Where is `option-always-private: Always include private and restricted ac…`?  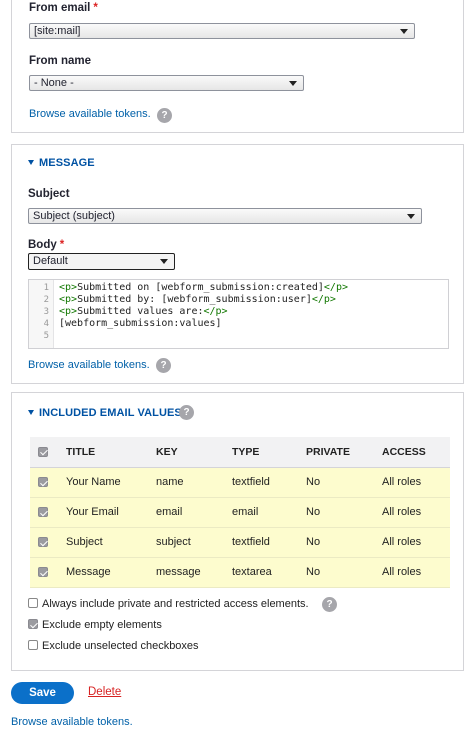 option-always-private: Always include private and restricted ac… is located at coordinates (168, 604).